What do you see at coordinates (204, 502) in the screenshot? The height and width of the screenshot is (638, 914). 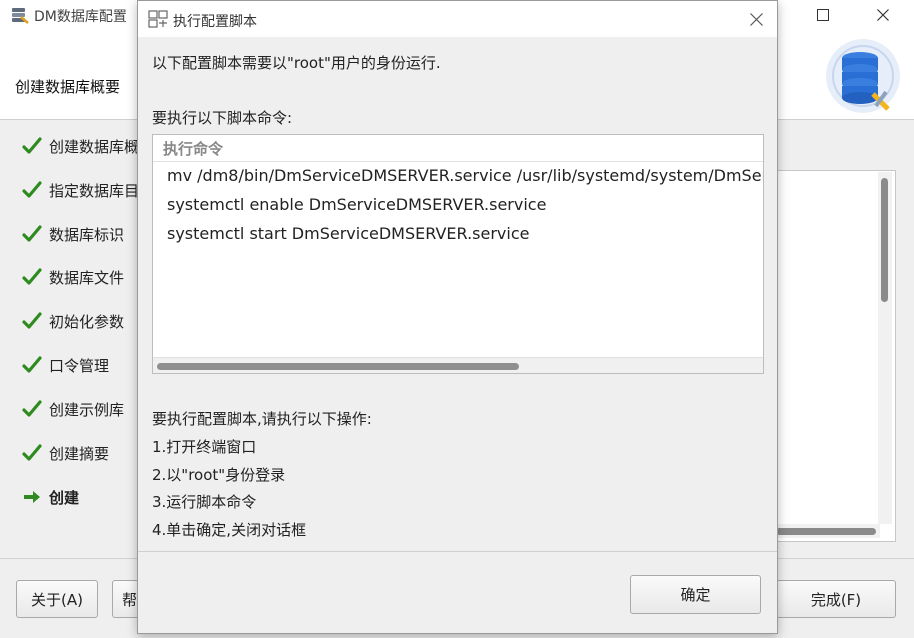 I see `instruction-step: 3.运行脚本命令` at bounding box center [204, 502].